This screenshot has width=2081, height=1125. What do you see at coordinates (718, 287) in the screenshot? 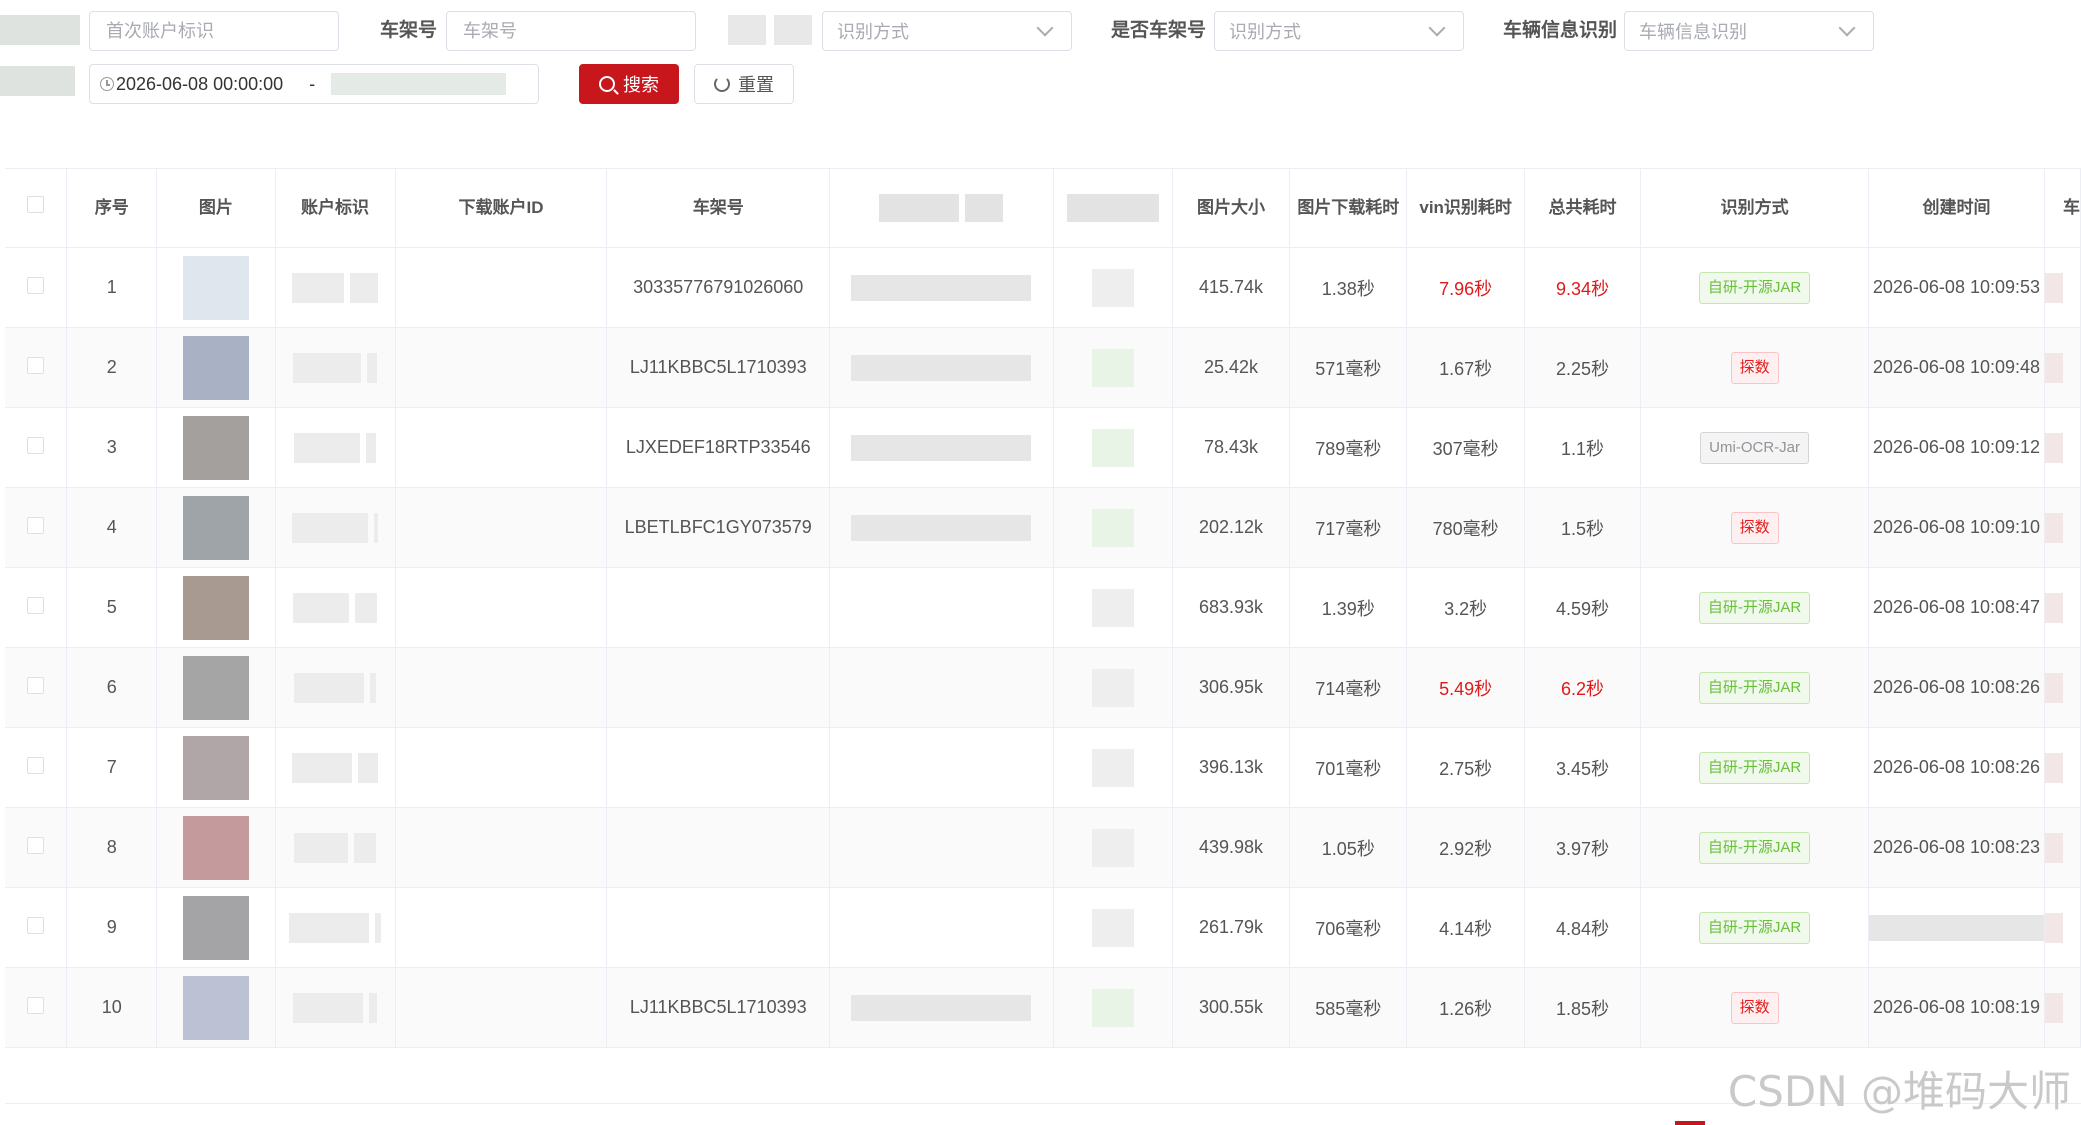
I see `row-vin: 30335776791026060` at bounding box center [718, 287].